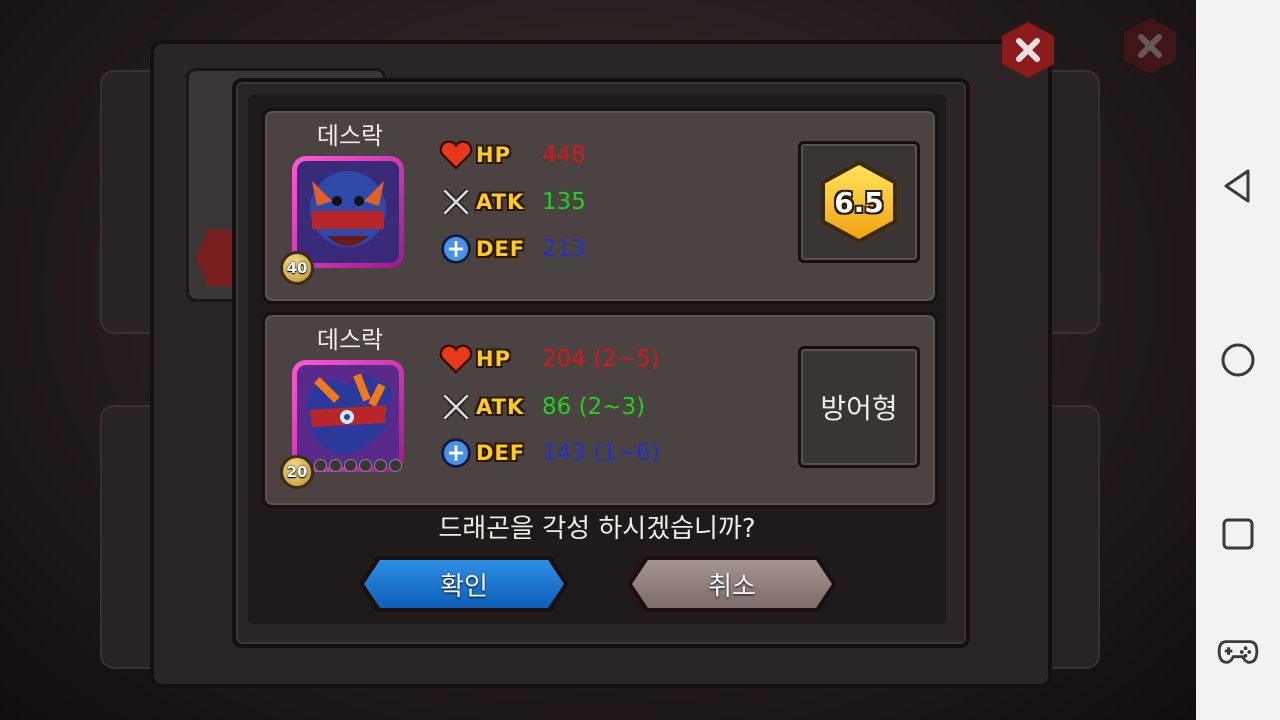  I want to click on grade-box: 6.5, so click(859, 202).